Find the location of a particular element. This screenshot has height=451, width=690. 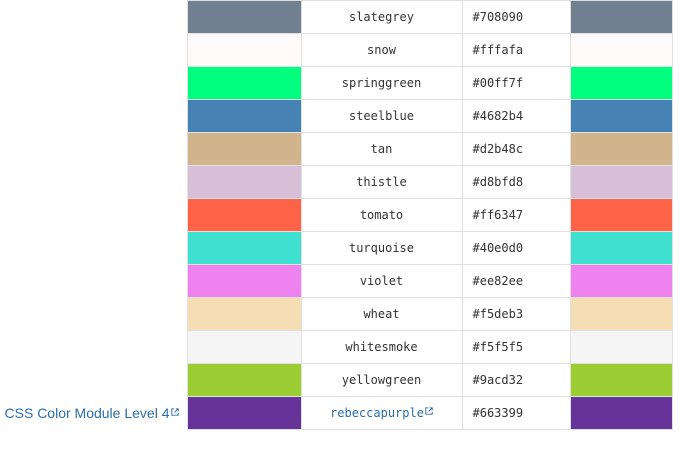

table-row: violet #ee82ee is located at coordinates (336, 281).